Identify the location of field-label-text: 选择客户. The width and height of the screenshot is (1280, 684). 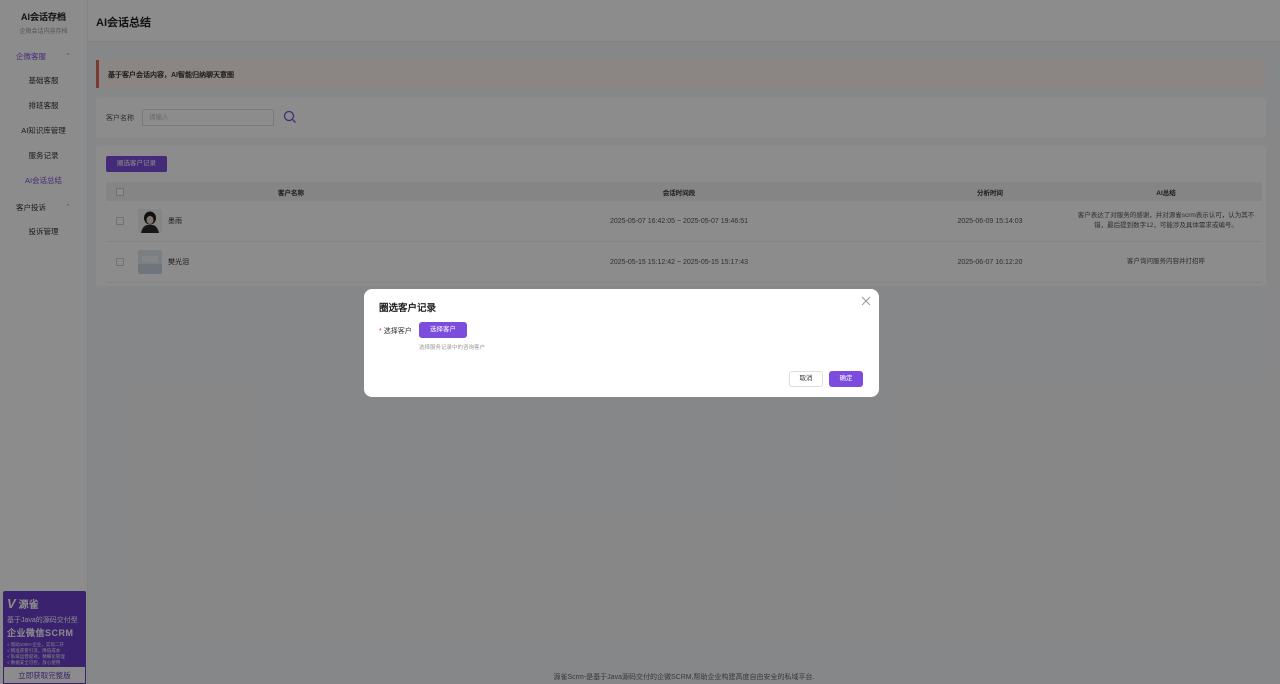
(397, 331).